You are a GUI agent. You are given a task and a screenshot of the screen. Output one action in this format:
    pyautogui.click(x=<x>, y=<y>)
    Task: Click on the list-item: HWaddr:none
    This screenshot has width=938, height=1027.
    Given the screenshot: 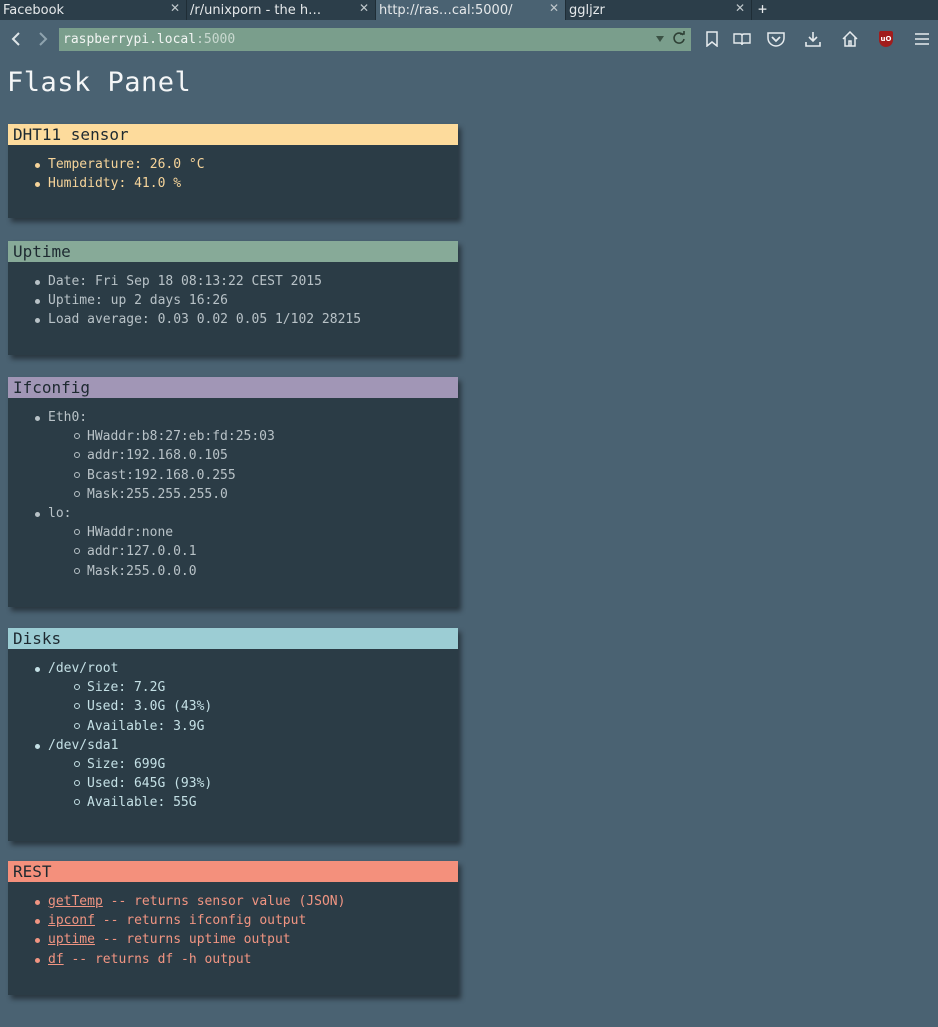 What is the action you would take?
    pyautogui.click(x=233, y=532)
    